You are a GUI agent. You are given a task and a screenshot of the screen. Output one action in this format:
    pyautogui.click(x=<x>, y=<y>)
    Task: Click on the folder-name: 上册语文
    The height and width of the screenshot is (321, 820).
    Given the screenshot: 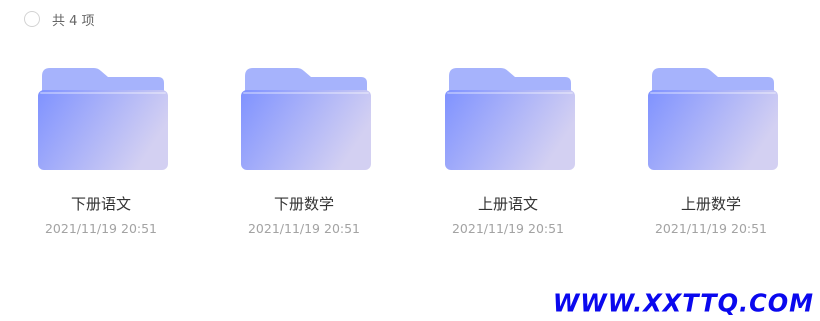 What is the action you would take?
    pyautogui.click(x=507, y=204)
    